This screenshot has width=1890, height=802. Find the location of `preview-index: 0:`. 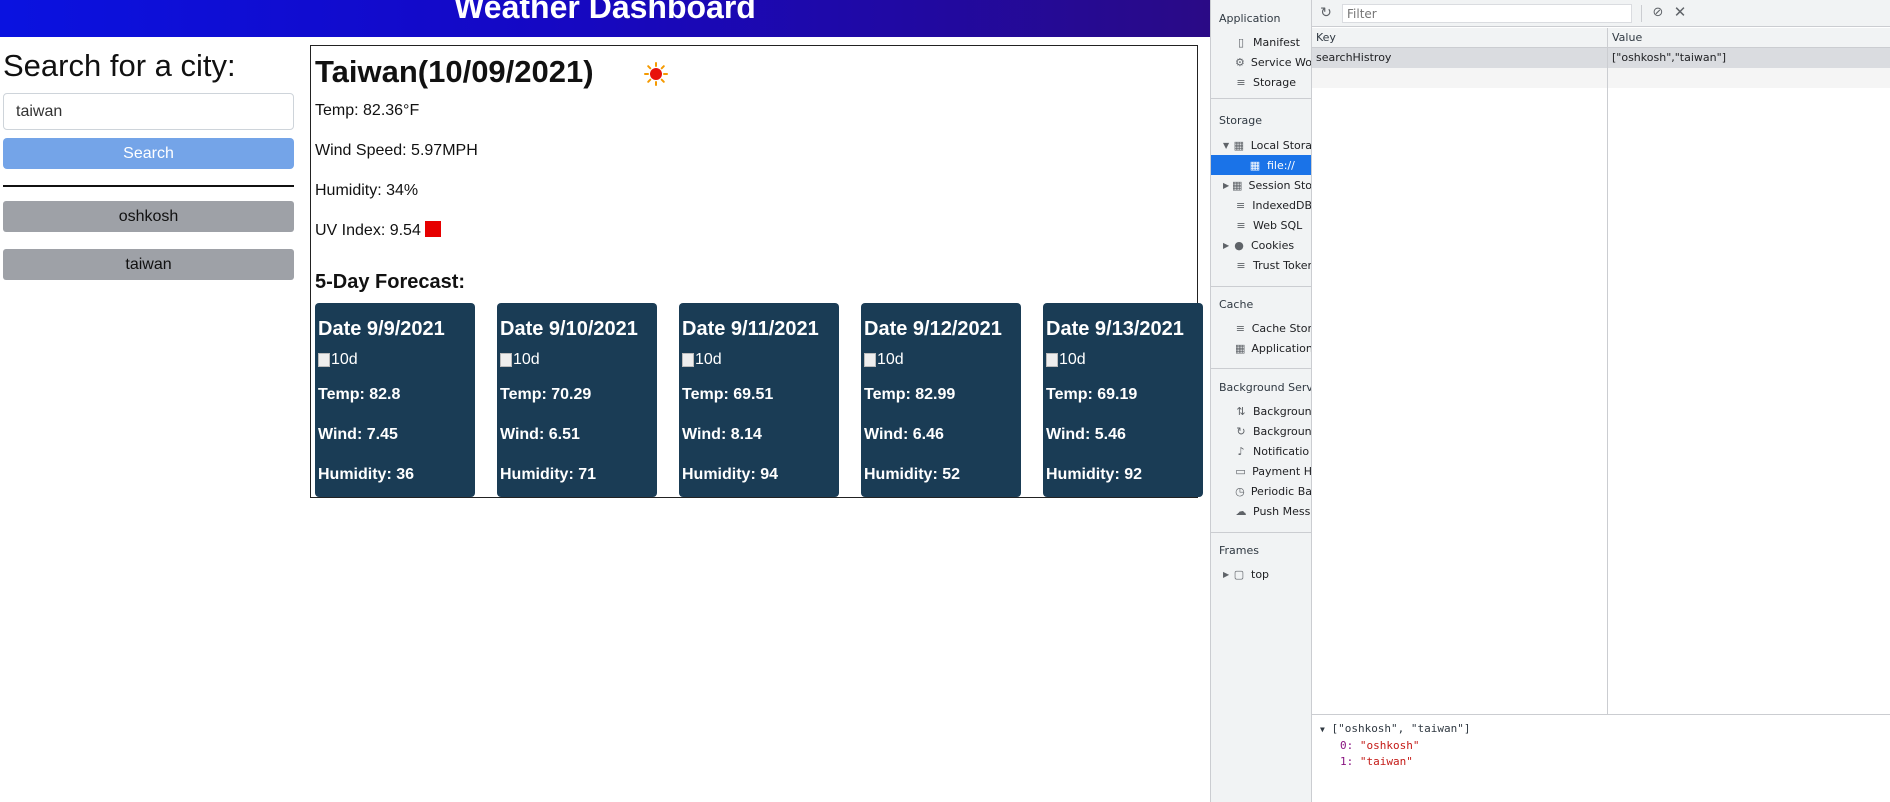

preview-index: 0: is located at coordinates (1347, 745).